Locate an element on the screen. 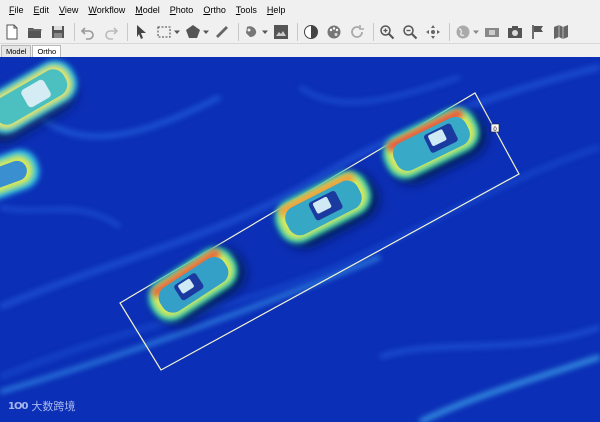 Image resolution: width=600 pixels, height=422 pixels. menu-view-rest: iew is located at coordinates (71, 10).